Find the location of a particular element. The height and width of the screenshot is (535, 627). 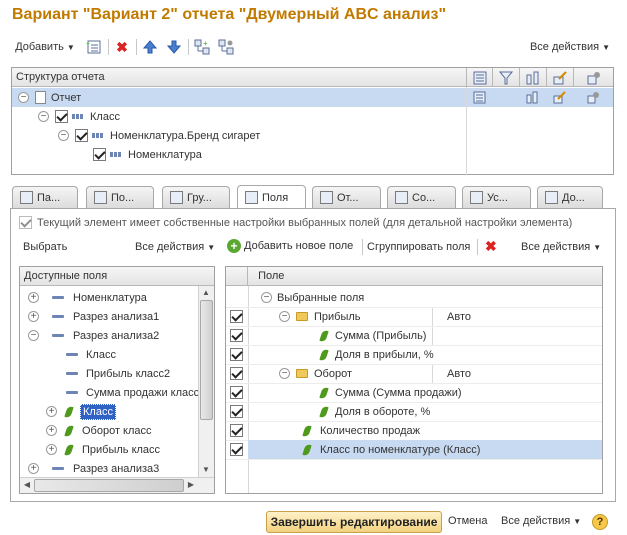

delete-icon: ✖ is located at coordinates (122, 47).